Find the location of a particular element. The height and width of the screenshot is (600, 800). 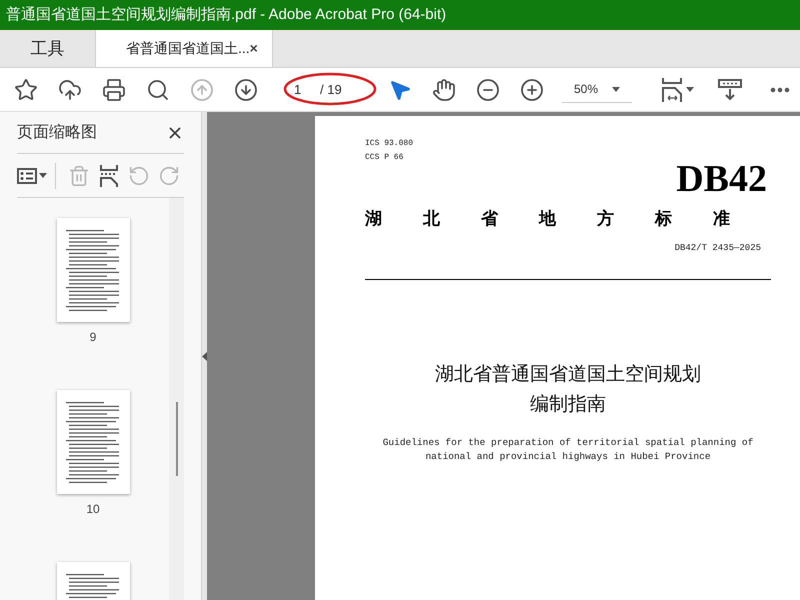

keyboard-download-icon is located at coordinates (730, 89).